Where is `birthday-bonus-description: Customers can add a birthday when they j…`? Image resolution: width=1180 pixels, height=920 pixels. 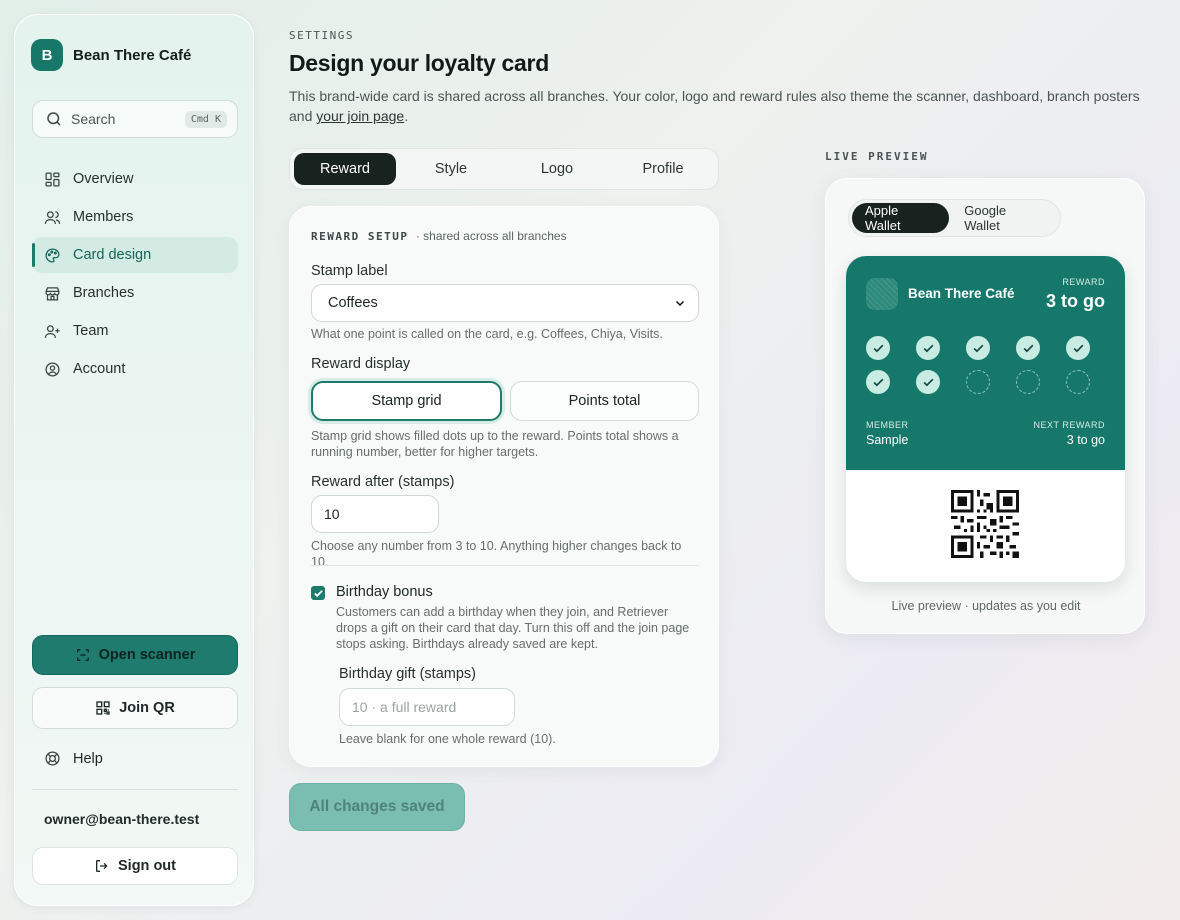 birthday-bonus-description: Customers can add a birthday when they j… is located at coordinates (513, 628).